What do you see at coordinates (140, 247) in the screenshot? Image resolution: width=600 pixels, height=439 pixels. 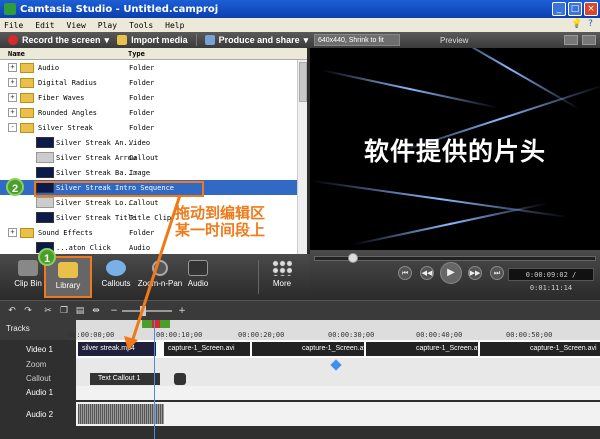 I see `library-item-type: Audio` at bounding box center [140, 247].